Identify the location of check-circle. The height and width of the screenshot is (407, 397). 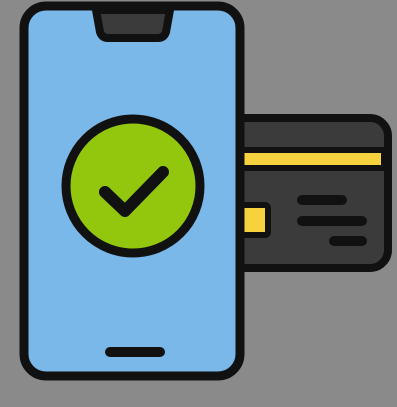
(133, 186).